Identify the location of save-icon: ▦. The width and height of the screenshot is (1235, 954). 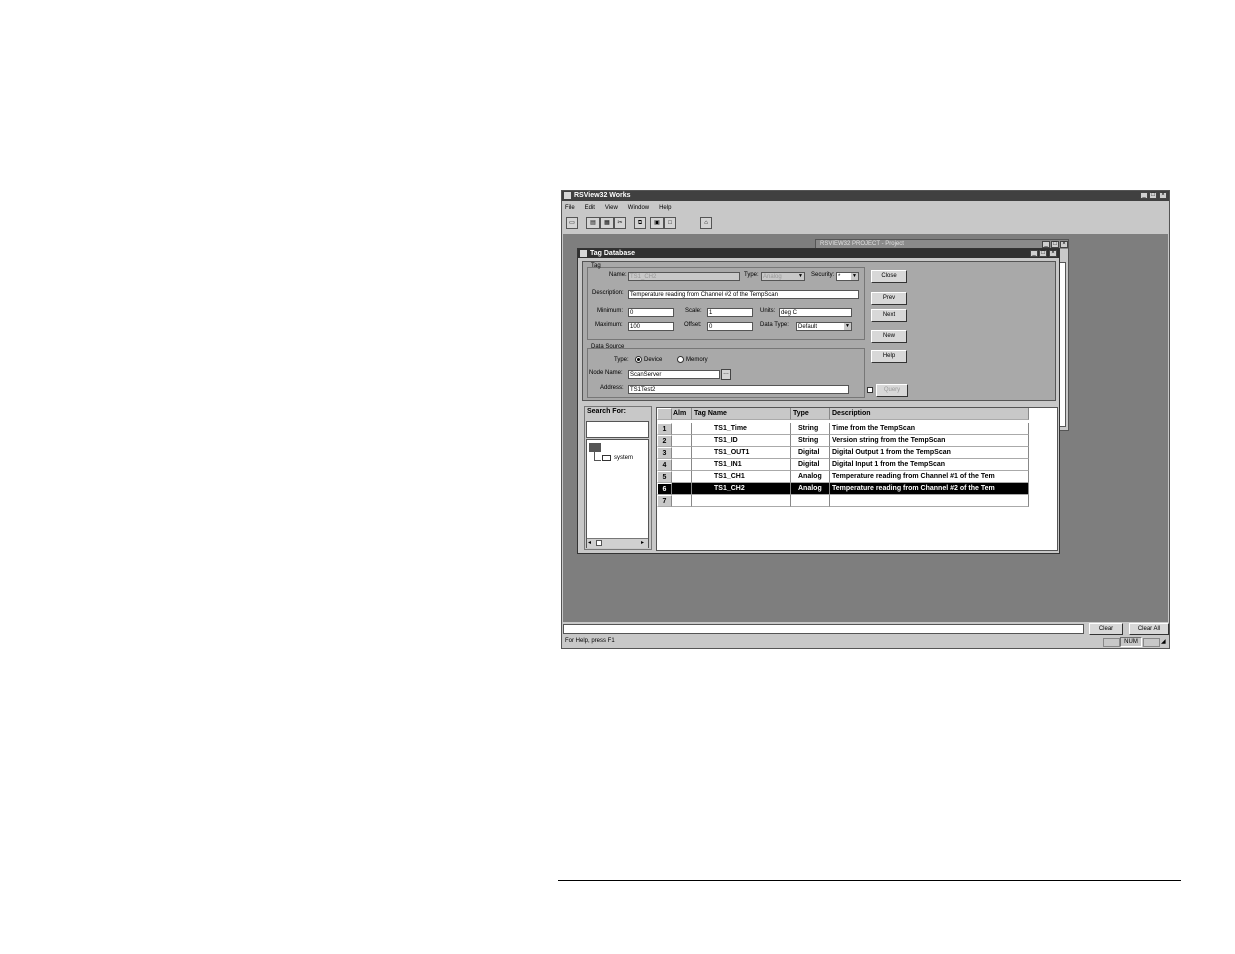
(607, 223).